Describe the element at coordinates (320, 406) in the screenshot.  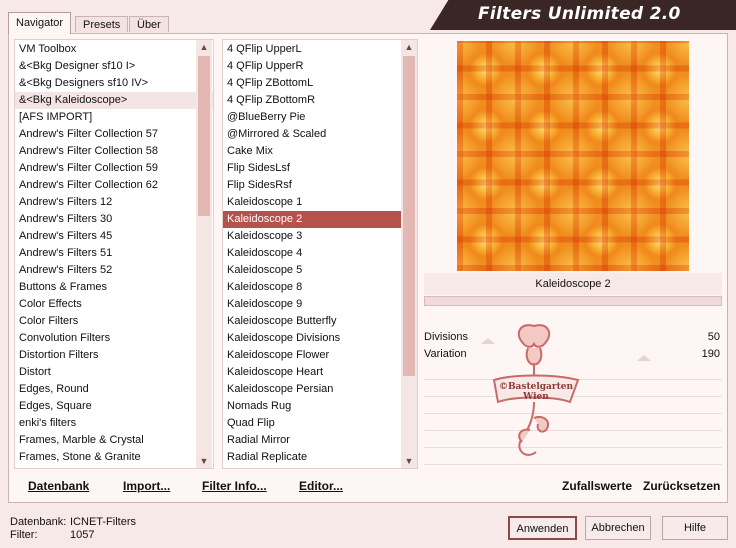
I see `list-item: Nomads Rug` at that location.